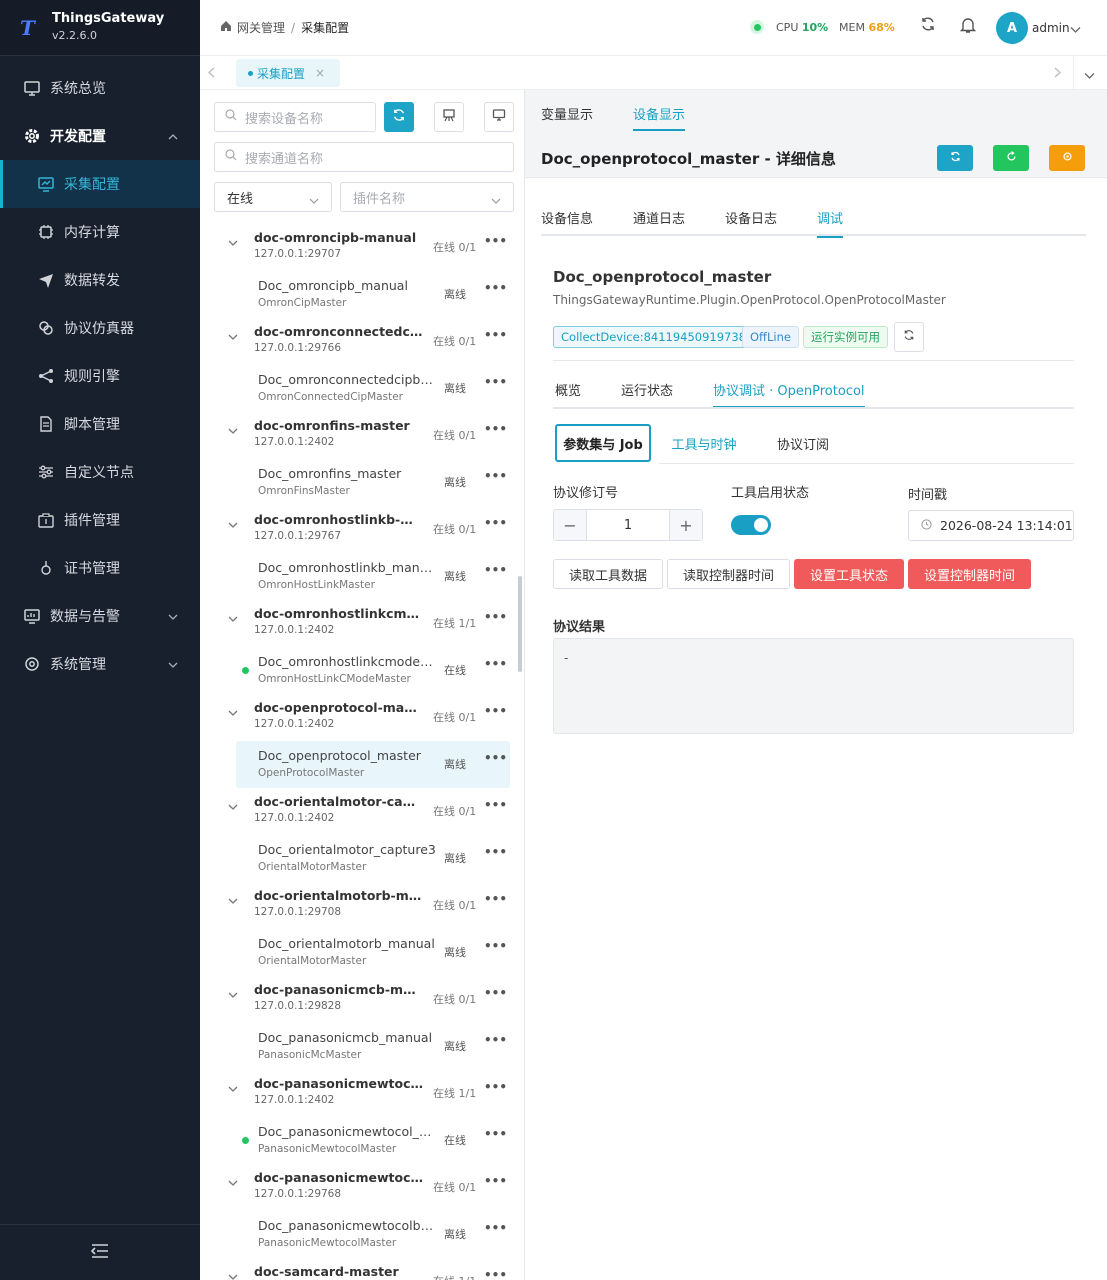 The height and width of the screenshot is (1280, 1107). What do you see at coordinates (647, 389) in the screenshot?
I see `tab-runtime-status: 运行状态` at bounding box center [647, 389].